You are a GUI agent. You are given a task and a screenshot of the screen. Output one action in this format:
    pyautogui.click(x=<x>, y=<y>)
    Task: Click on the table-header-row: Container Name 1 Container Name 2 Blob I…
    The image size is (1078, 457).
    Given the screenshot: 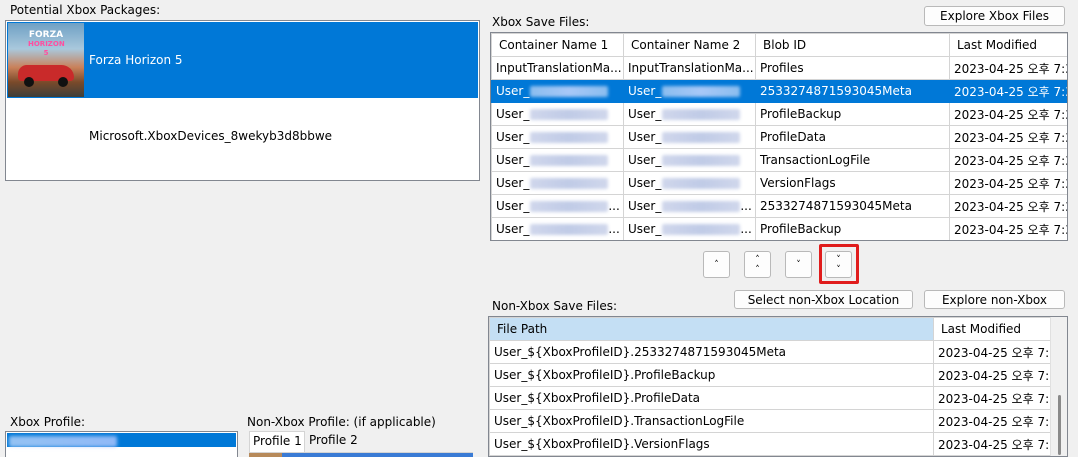 What is the action you would take?
    pyautogui.click(x=779, y=45)
    